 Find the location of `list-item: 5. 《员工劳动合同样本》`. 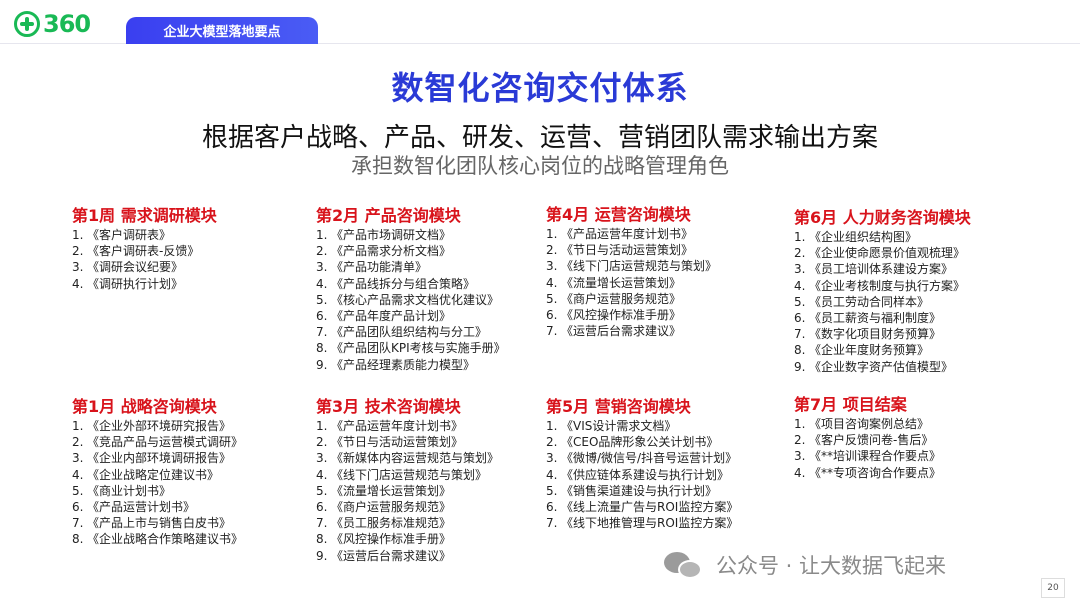

list-item: 5. 《员工劳动合同样本》 is located at coordinates (882, 302).